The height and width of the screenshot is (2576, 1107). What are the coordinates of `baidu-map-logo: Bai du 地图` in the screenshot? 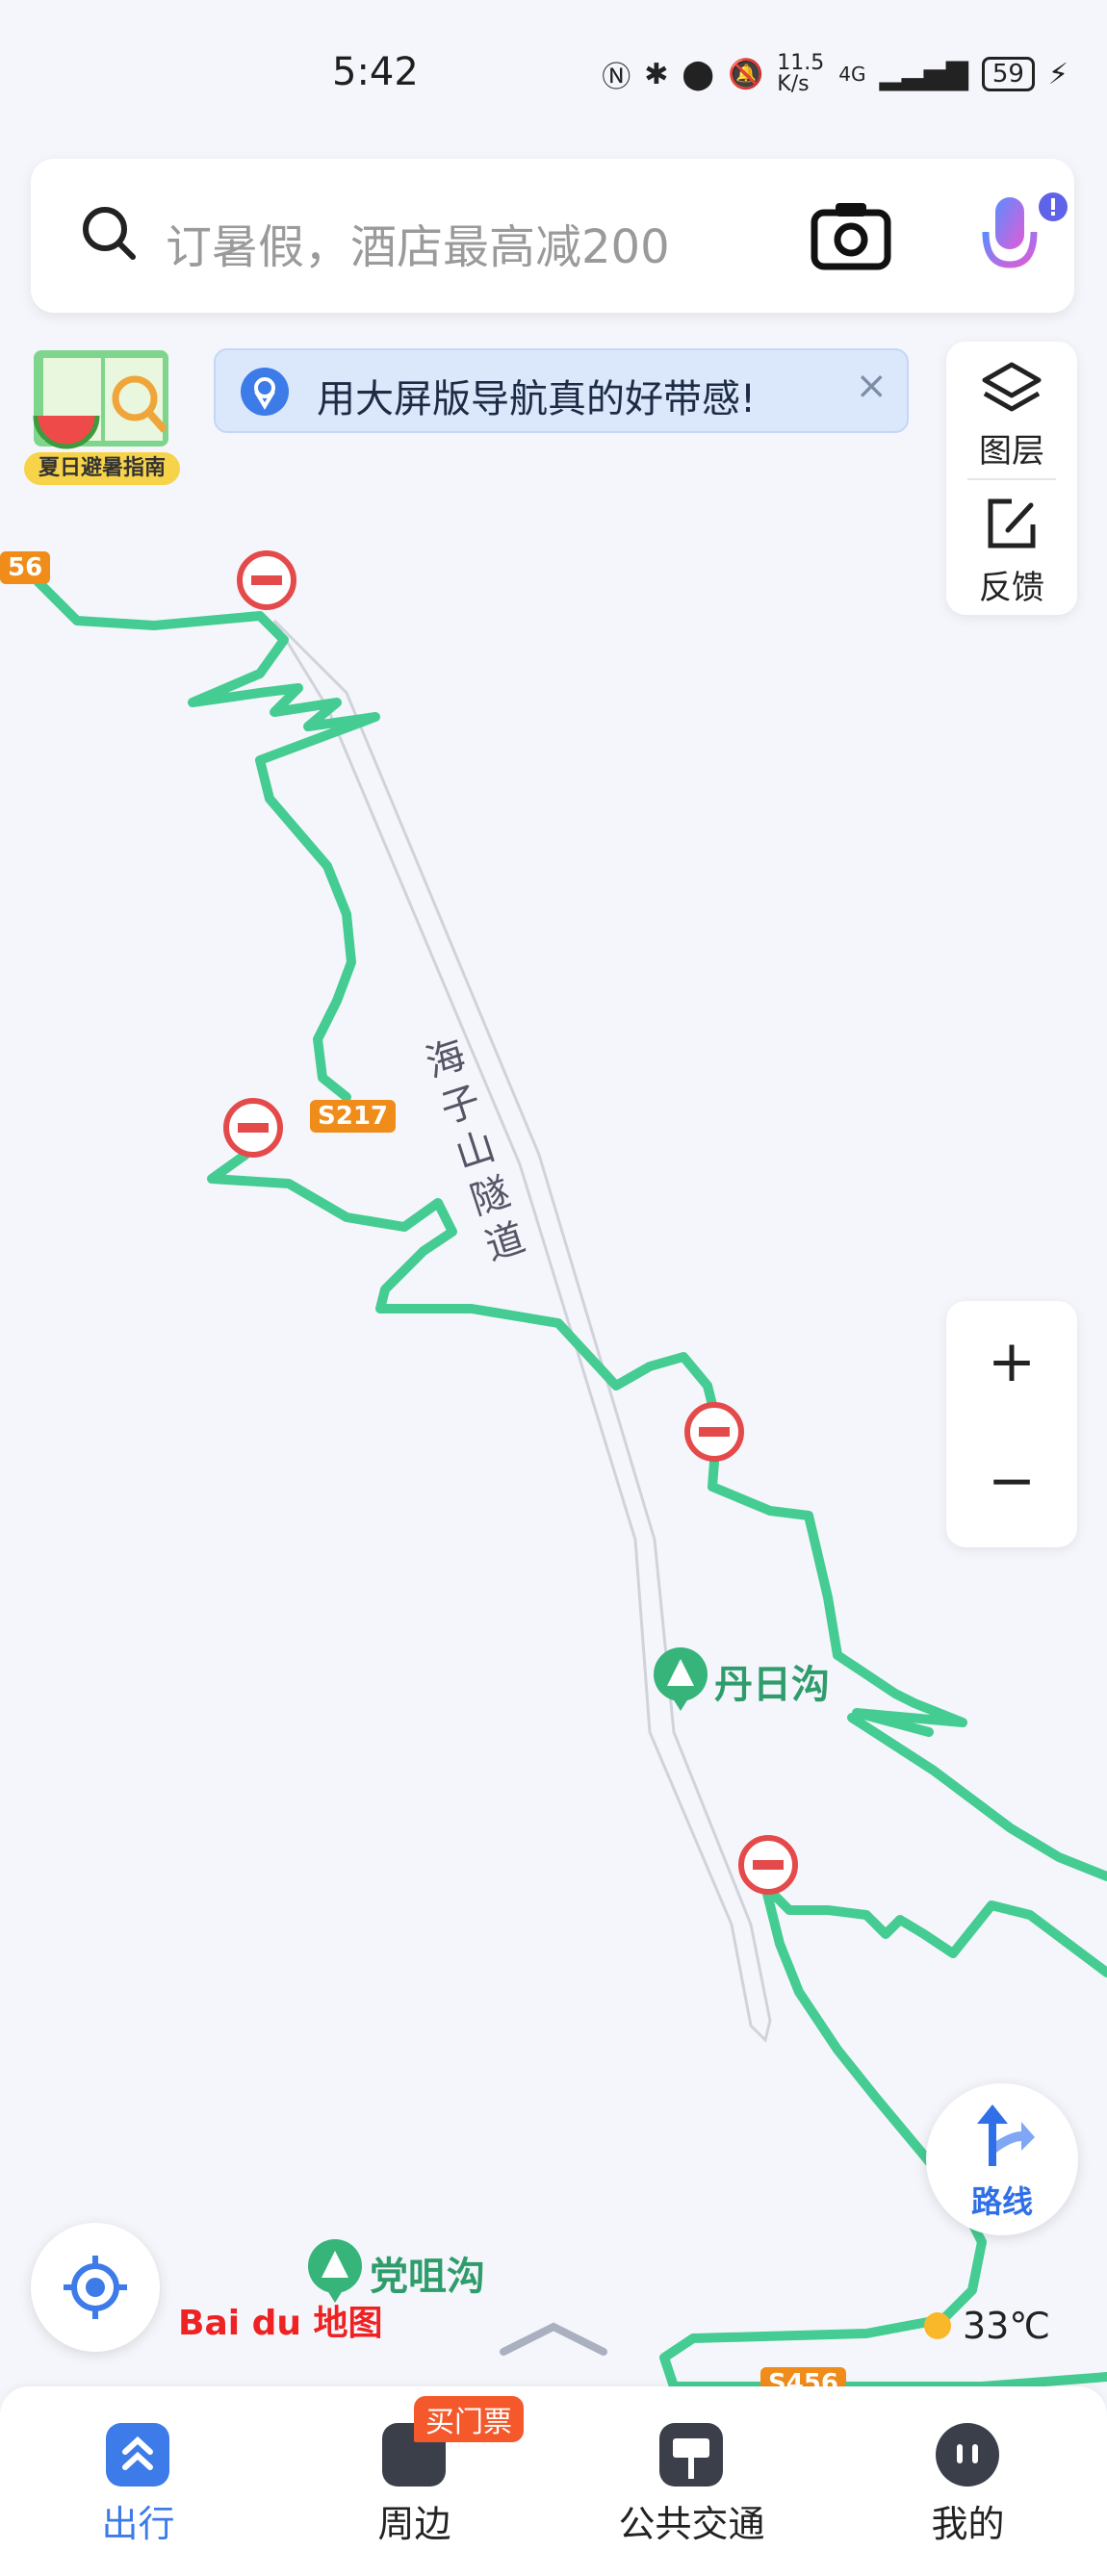 It's located at (280, 2323).